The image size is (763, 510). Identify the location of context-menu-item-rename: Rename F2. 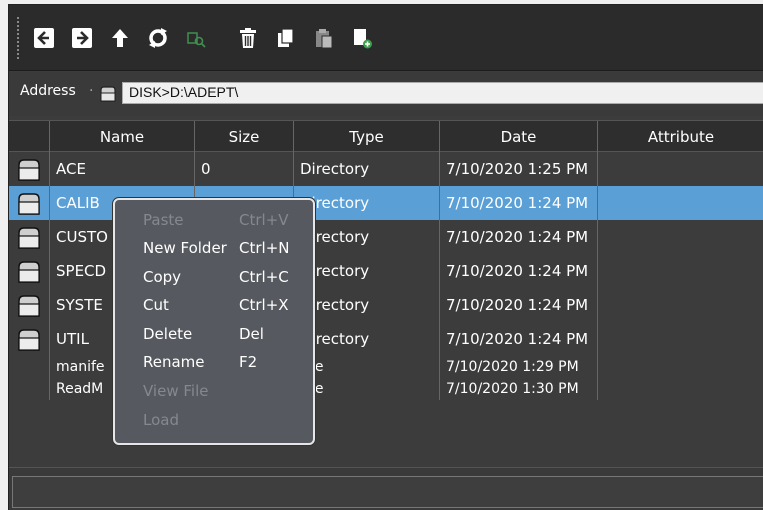
(214, 363).